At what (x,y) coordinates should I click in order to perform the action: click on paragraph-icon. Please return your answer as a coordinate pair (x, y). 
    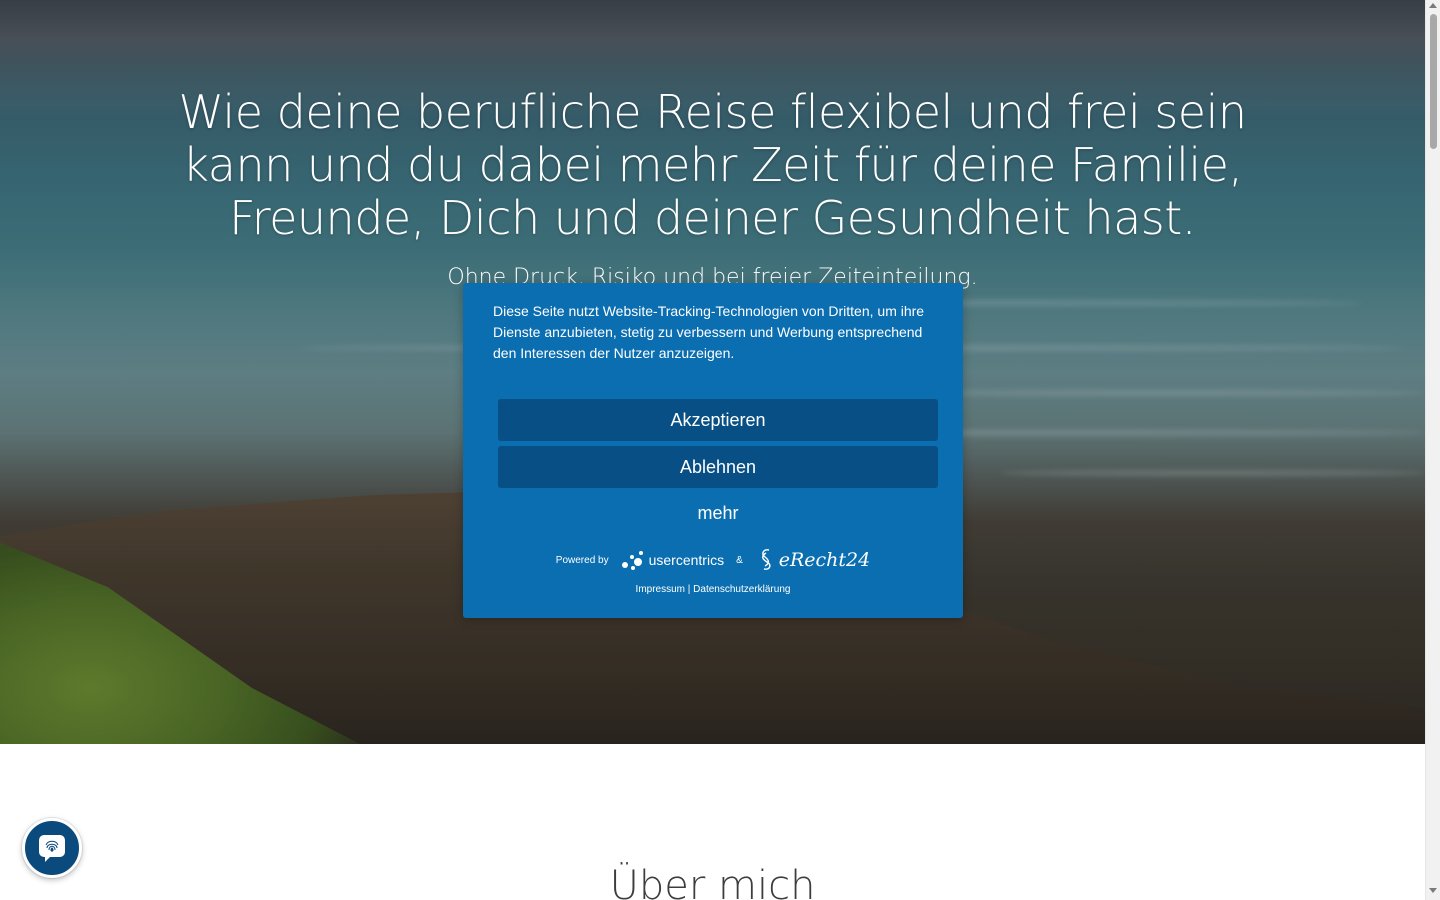
    Looking at the image, I should click on (766, 559).